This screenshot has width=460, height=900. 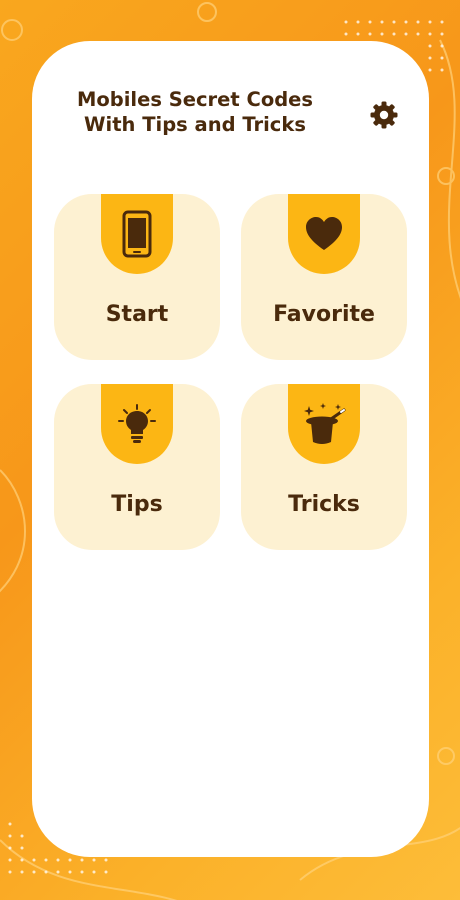 I want to click on settings-button, so click(x=384, y=115).